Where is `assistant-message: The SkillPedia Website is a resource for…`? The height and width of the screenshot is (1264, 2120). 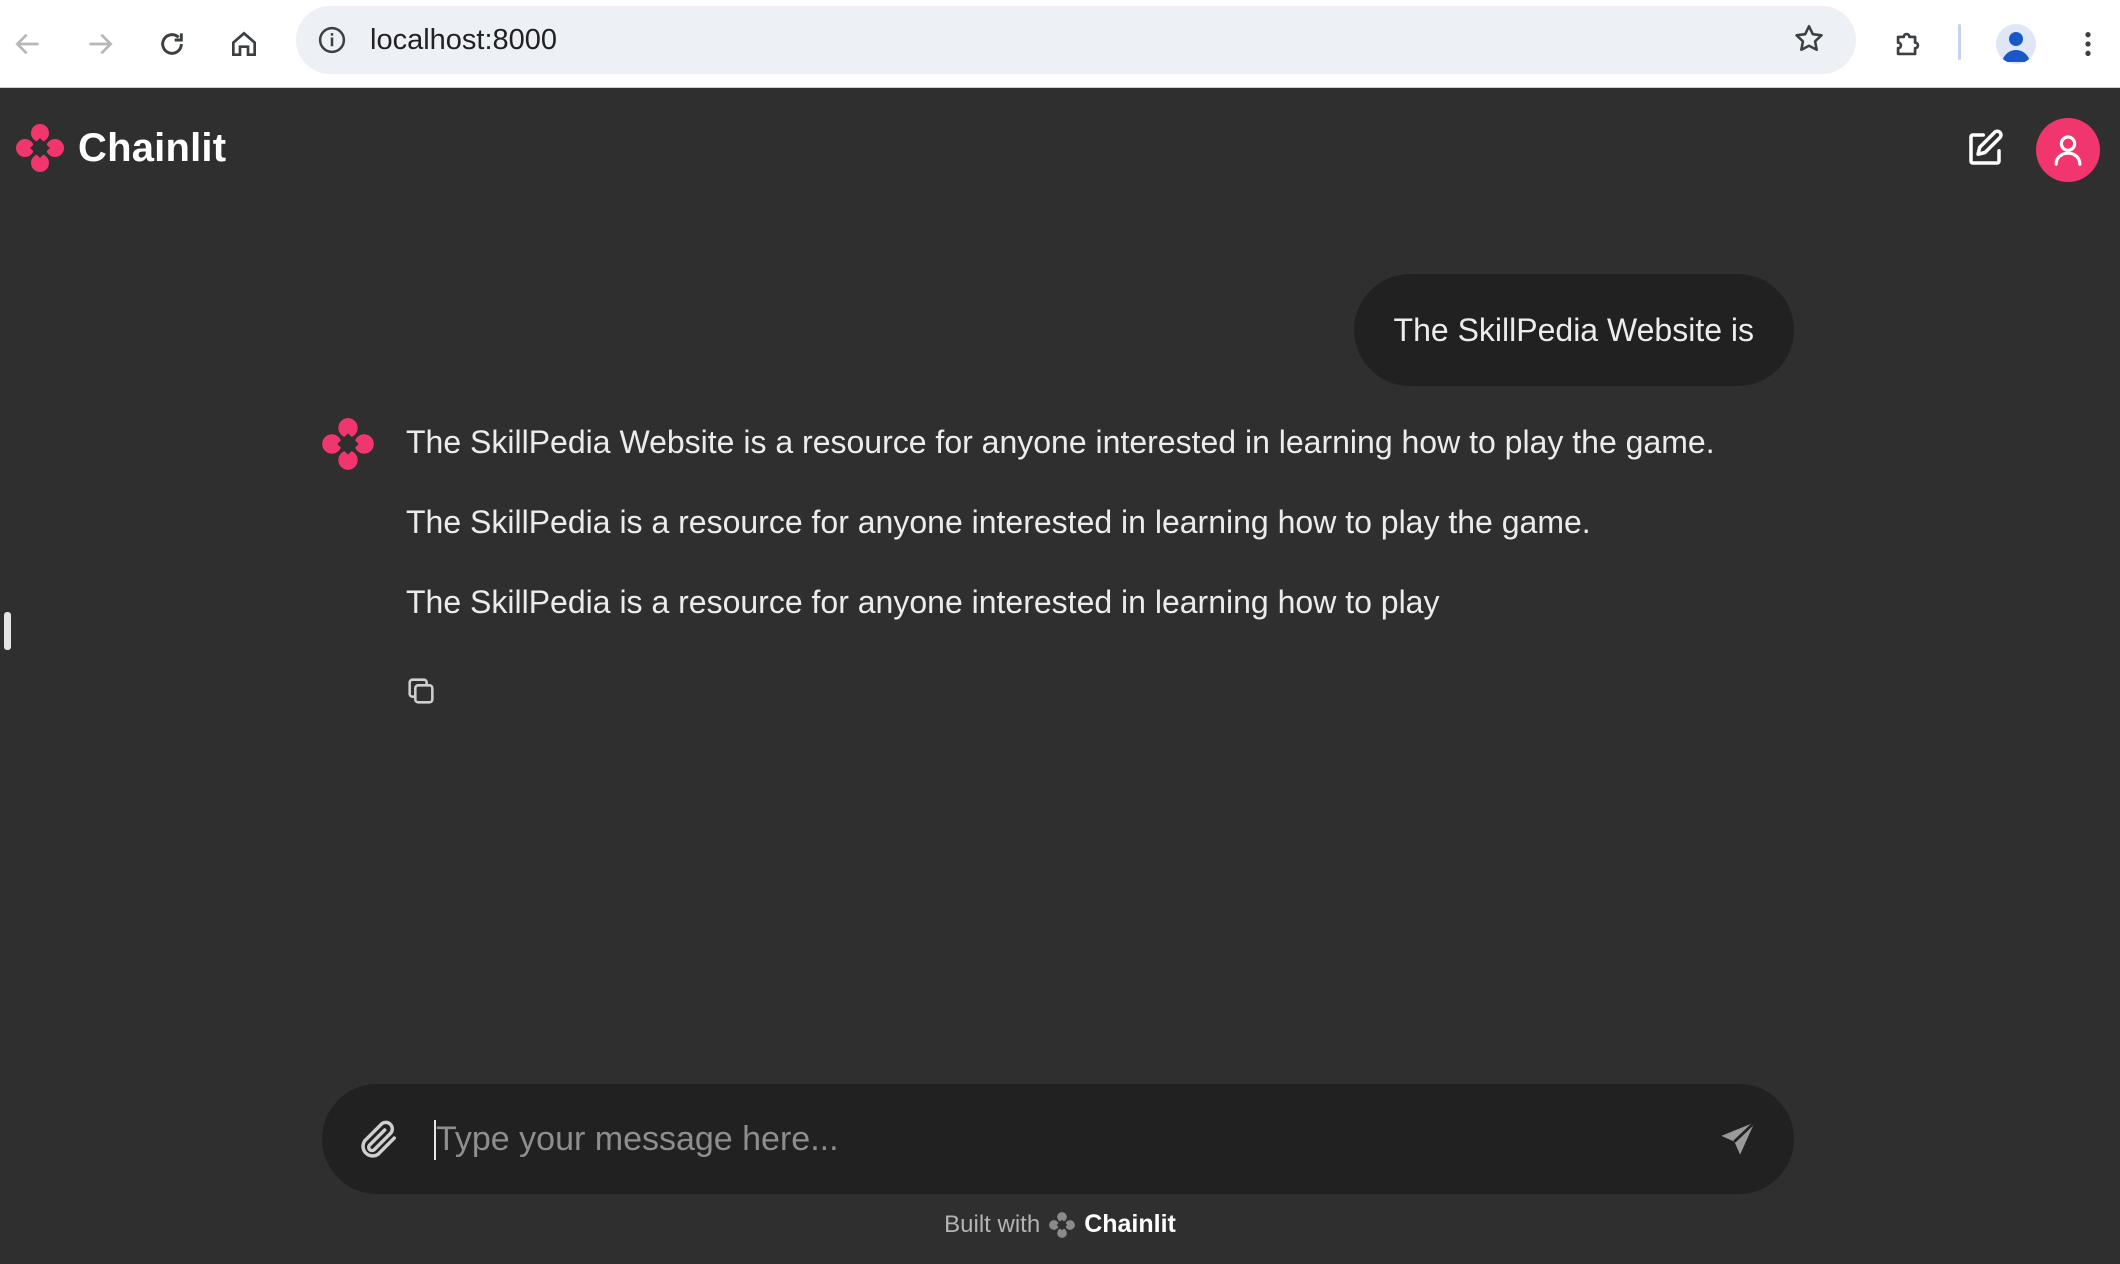 assistant-message: The SkillPedia Website is a resource for… is located at coordinates (1106, 540).